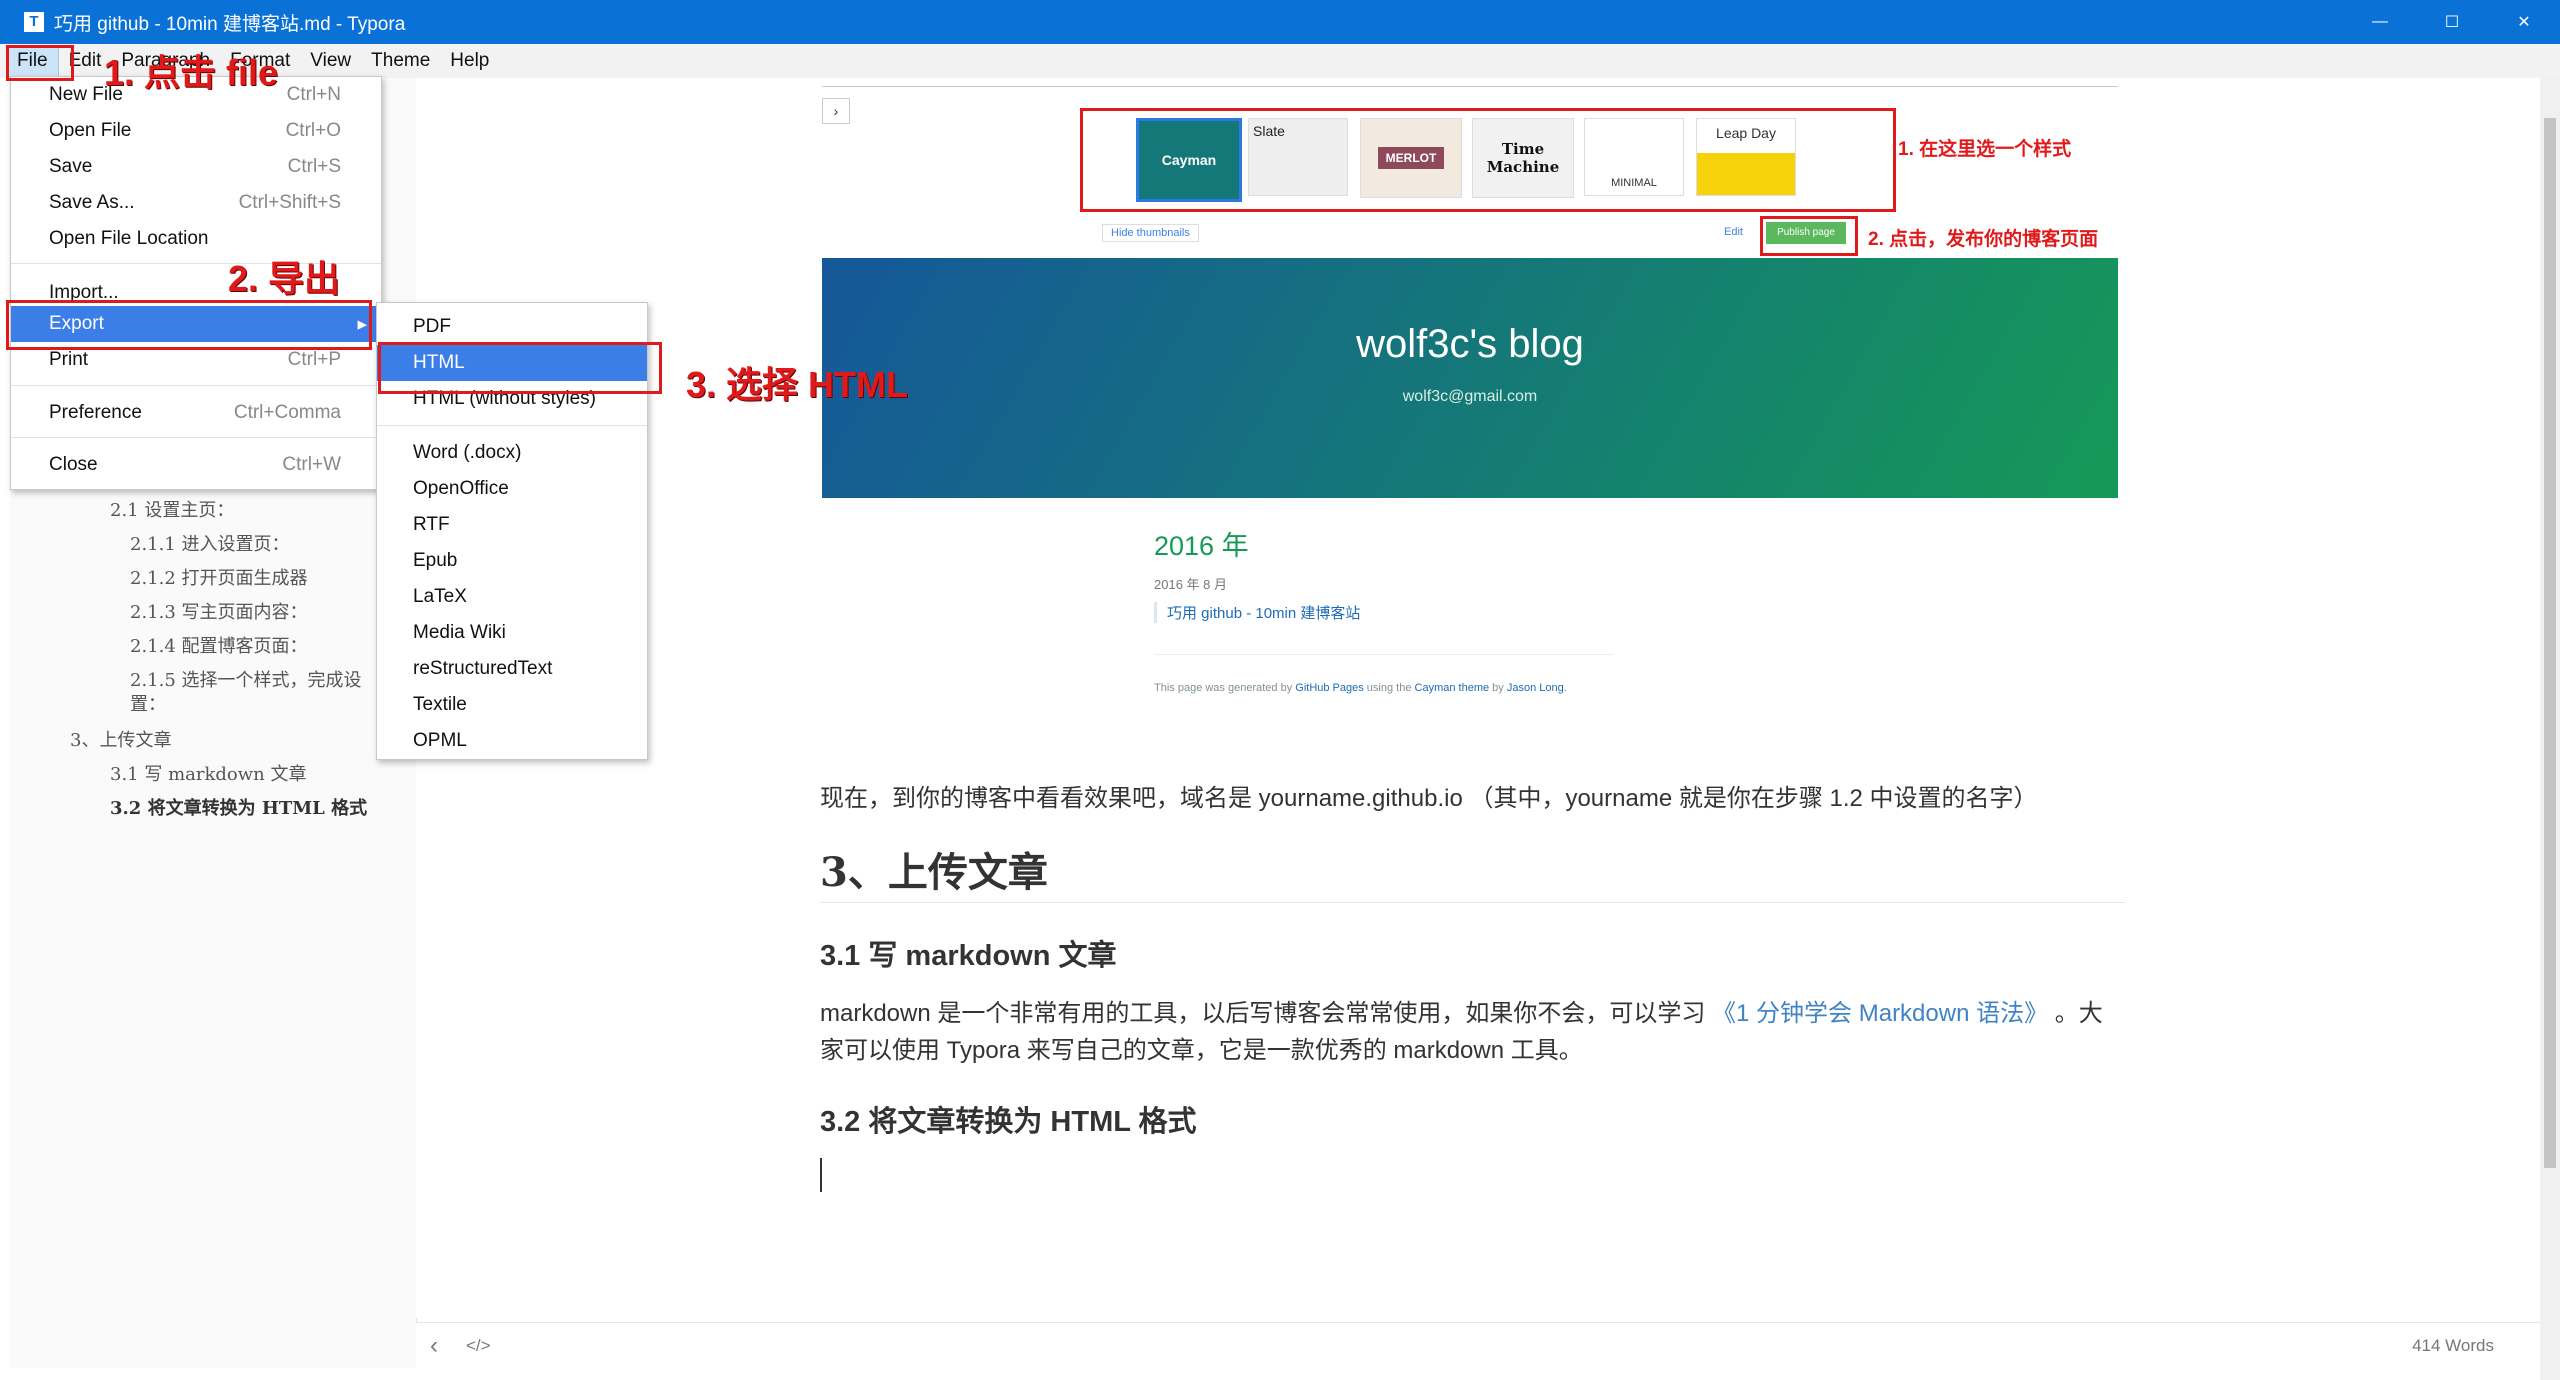  I want to click on edit-link: Edit, so click(1733, 232).